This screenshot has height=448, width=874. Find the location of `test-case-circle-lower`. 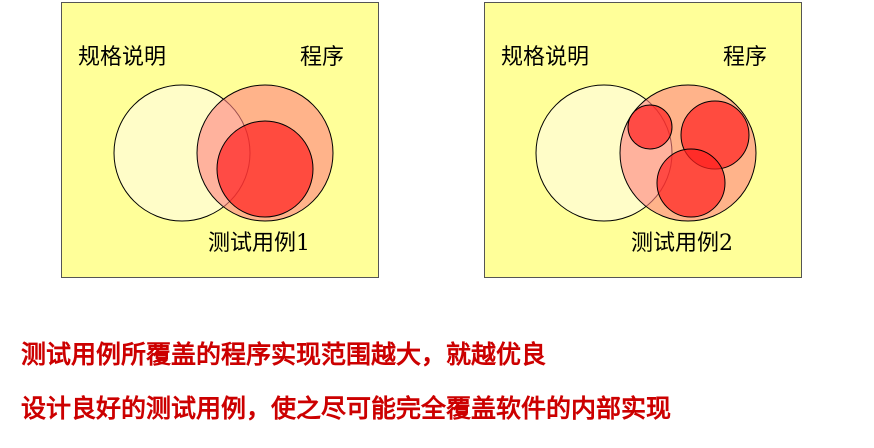

test-case-circle-lower is located at coordinates (691, 183).